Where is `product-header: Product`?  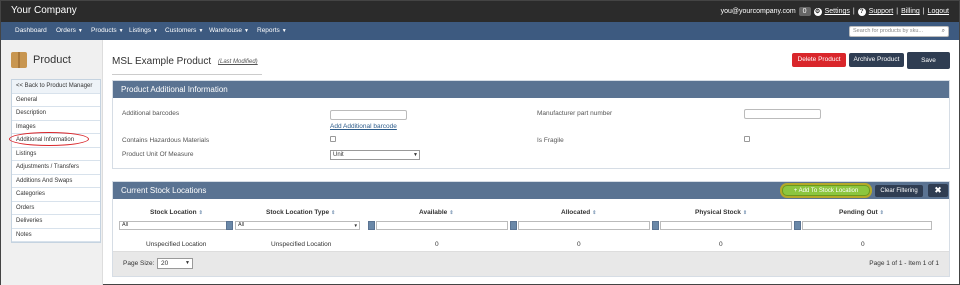
product-header: Product is located at coordinates (41, 60).